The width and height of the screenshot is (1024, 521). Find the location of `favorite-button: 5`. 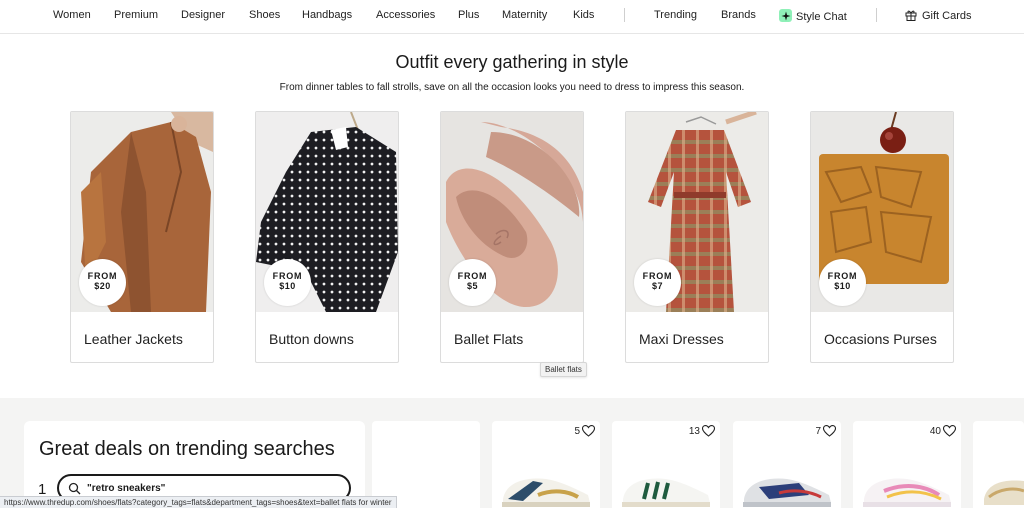

favorite-button: 5 is located at coordinates (585, 431).